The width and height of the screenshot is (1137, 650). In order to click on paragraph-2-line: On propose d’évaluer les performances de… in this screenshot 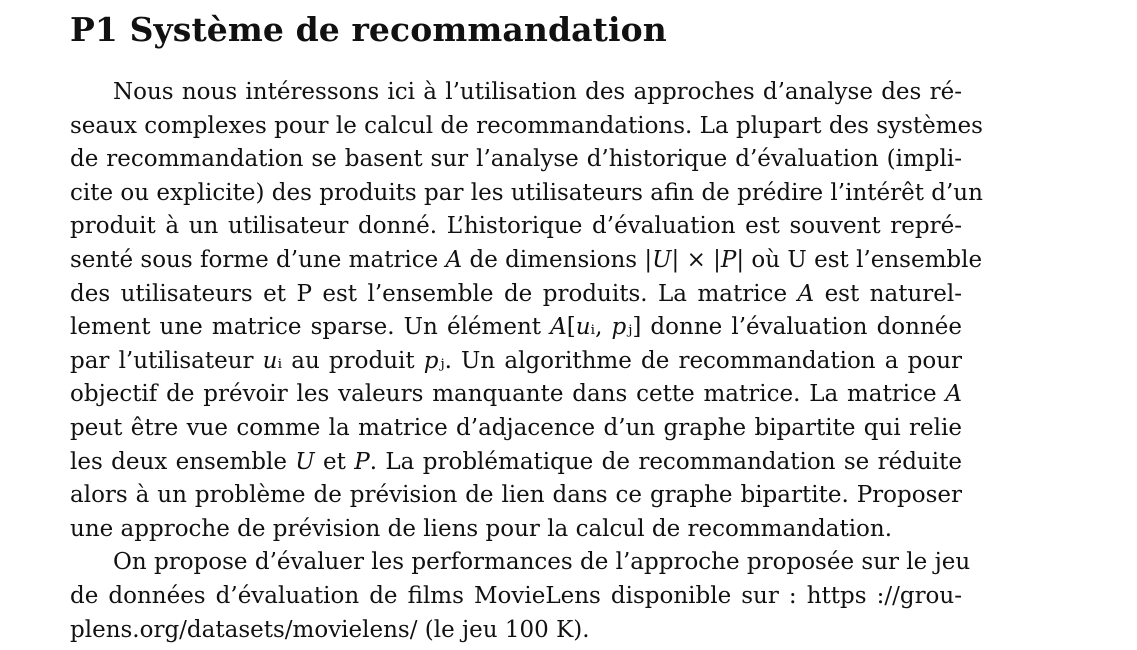, I will do `click(542, 562)`.